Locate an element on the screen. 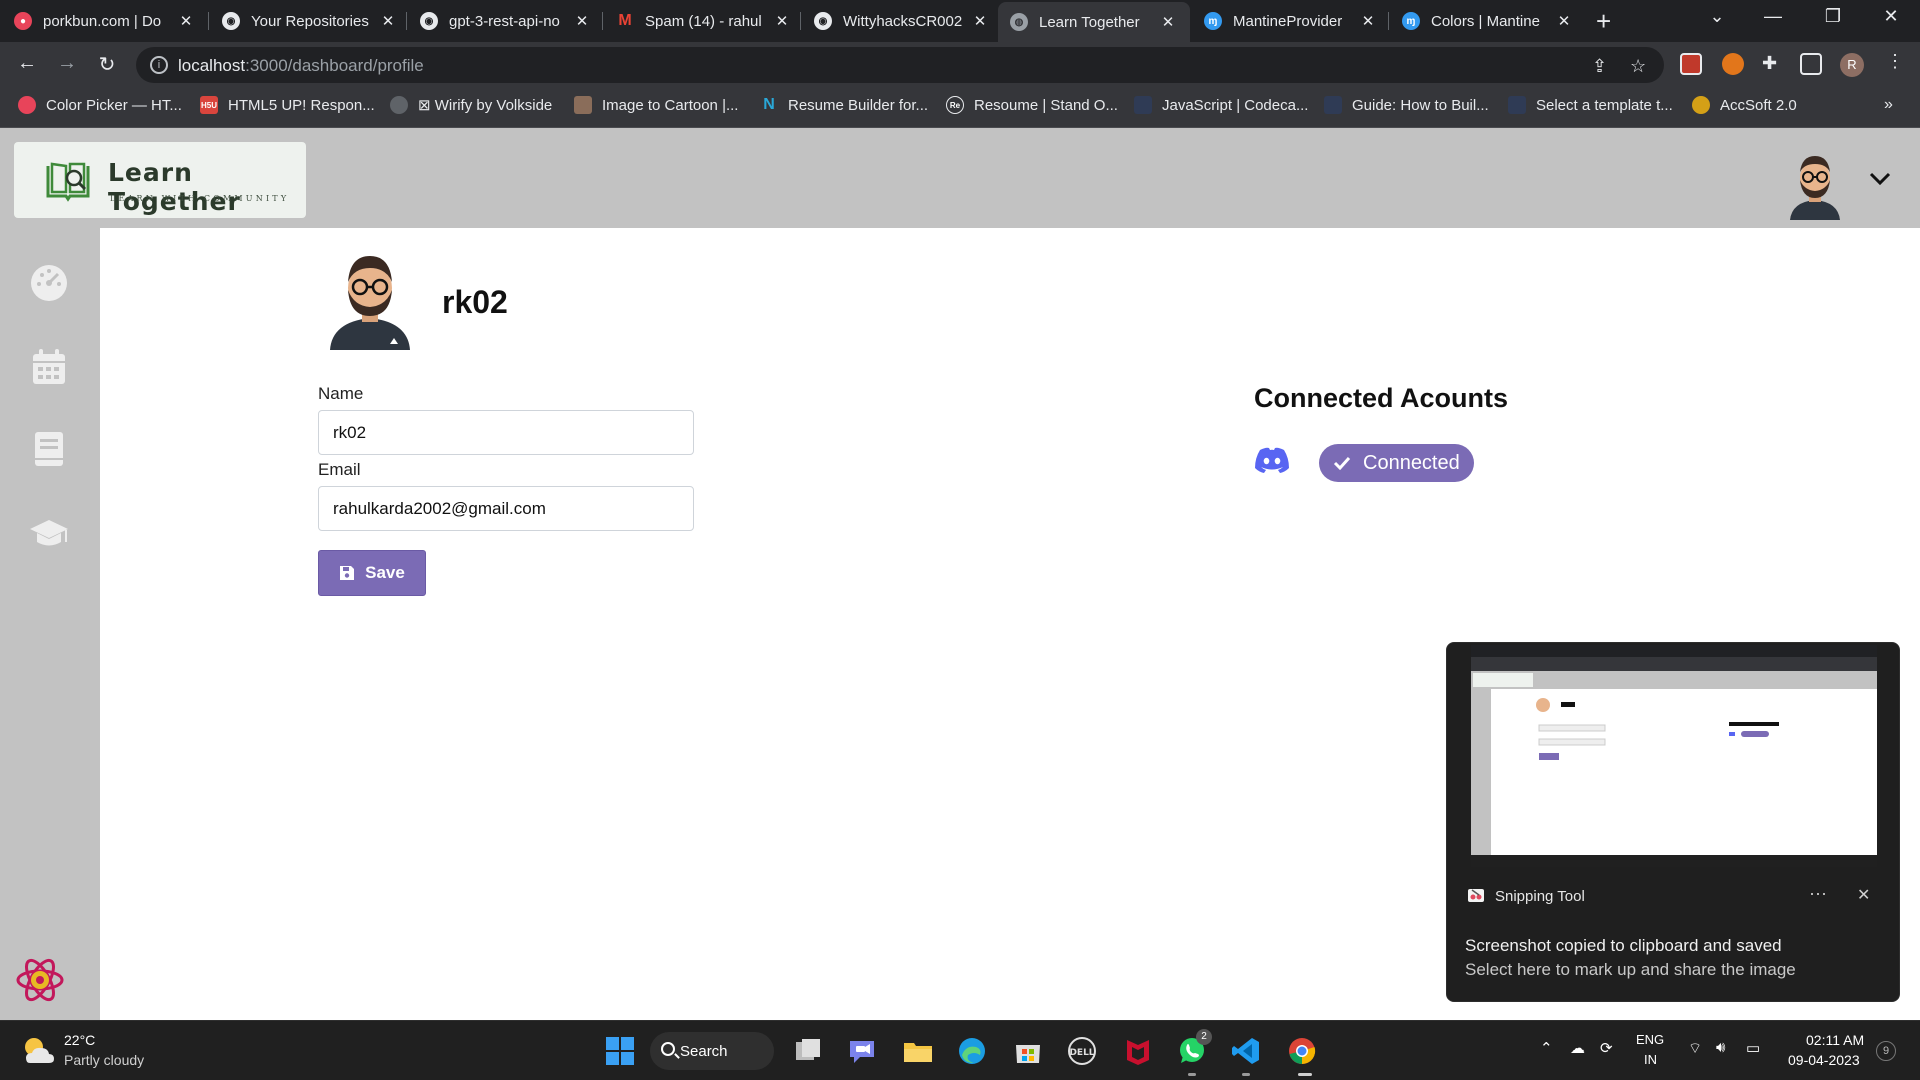 The height and width of the screenshot is (1080, 1920). more-bookmarks-icon: » is located at coordinates (1888, 105).